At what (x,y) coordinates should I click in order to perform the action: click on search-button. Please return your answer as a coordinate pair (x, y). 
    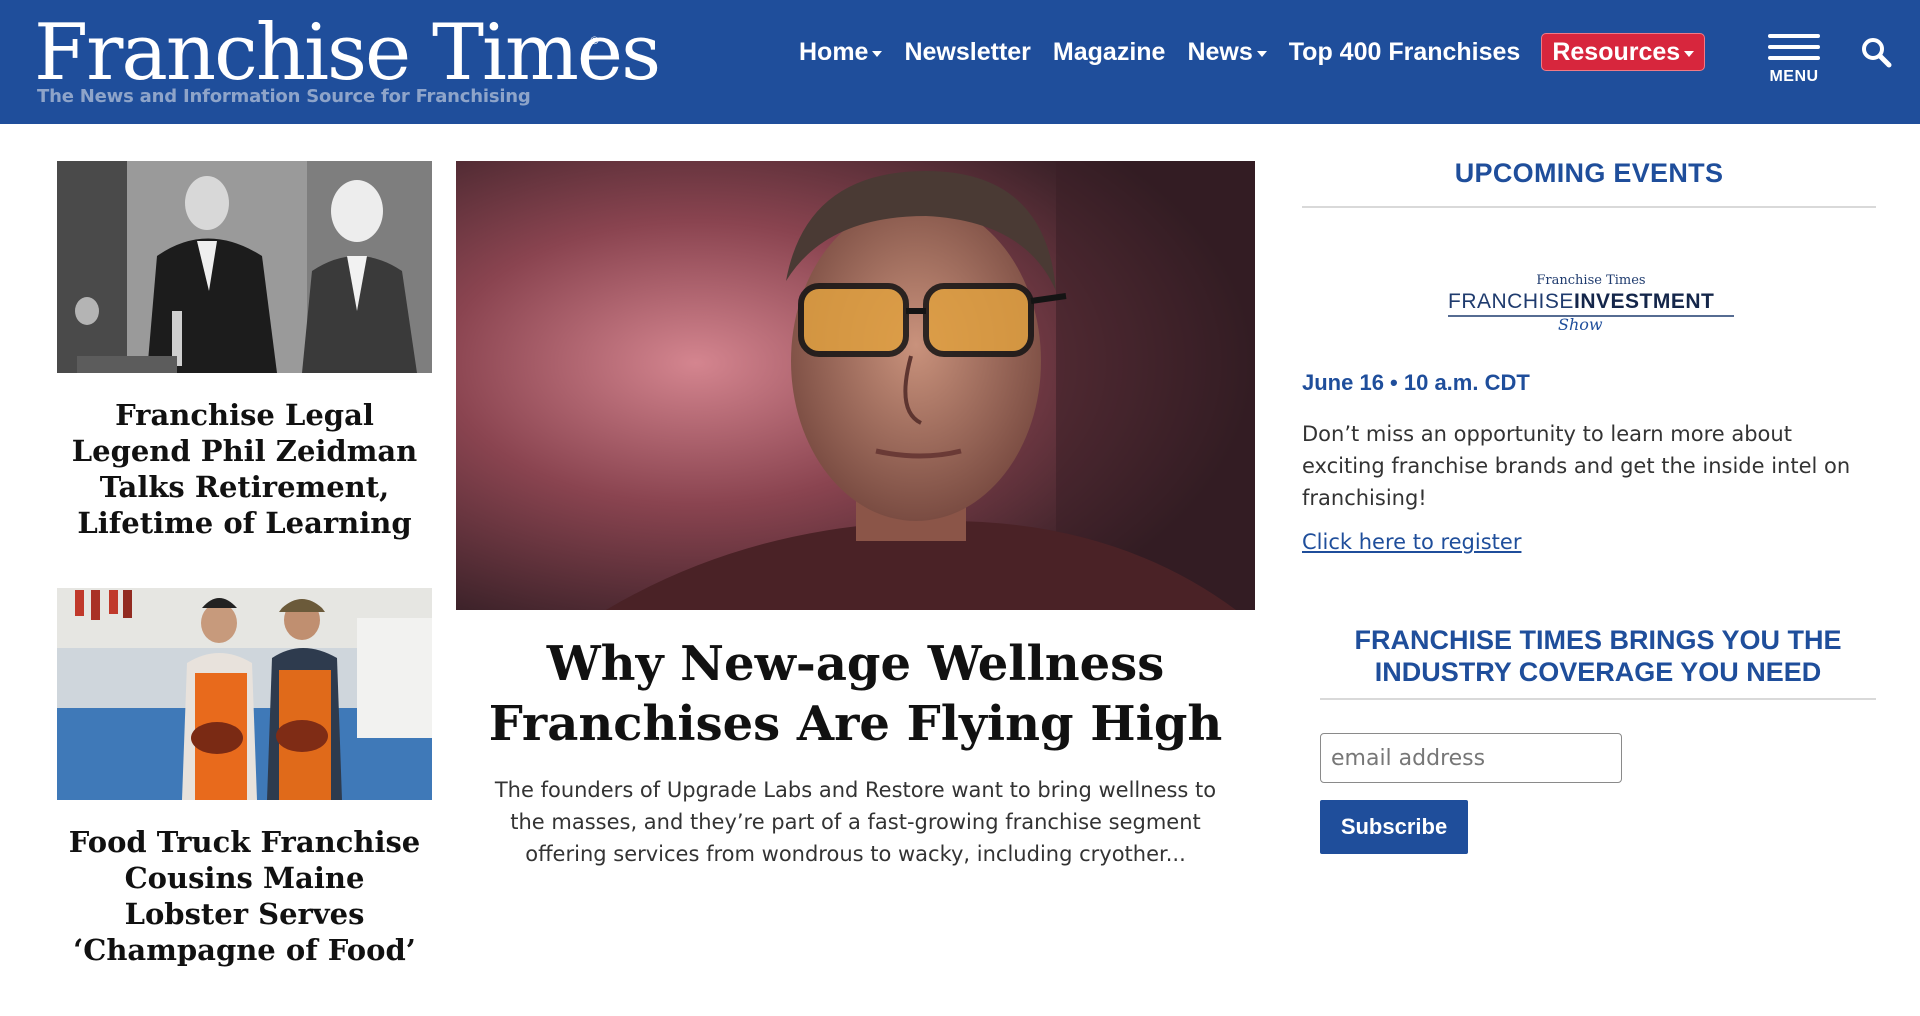
    Looking at the image, I should click on (1876, 52).